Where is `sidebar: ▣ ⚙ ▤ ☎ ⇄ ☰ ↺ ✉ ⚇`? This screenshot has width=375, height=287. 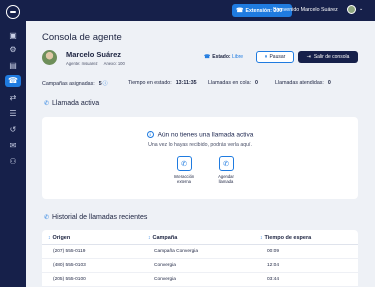
sidebar: ▣ ⚙ ▤ ☎ ⇄ ☰ ↺ ✉ ⚇ is located at coordinates (13, 143).